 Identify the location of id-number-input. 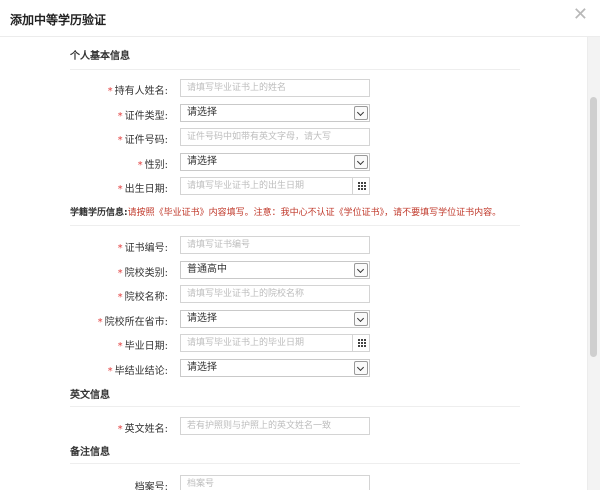
(275, 137).